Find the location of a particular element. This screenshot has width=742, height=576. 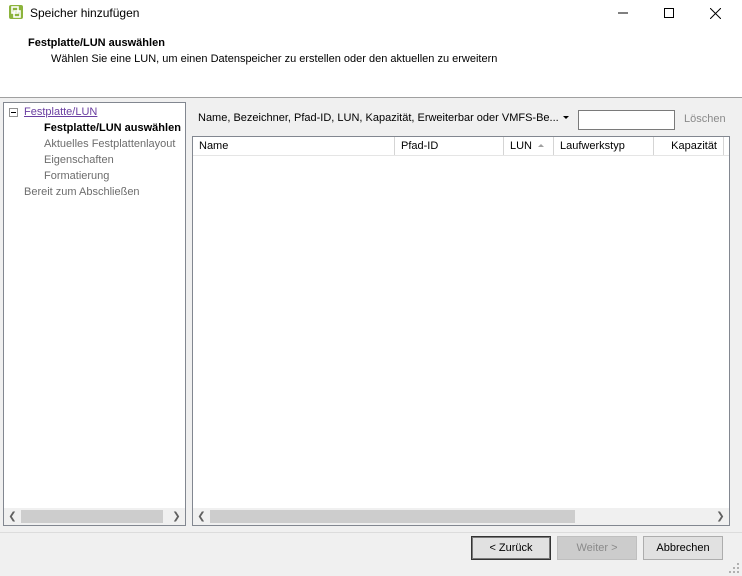

maximize-button is located at coordinates (669, 13).